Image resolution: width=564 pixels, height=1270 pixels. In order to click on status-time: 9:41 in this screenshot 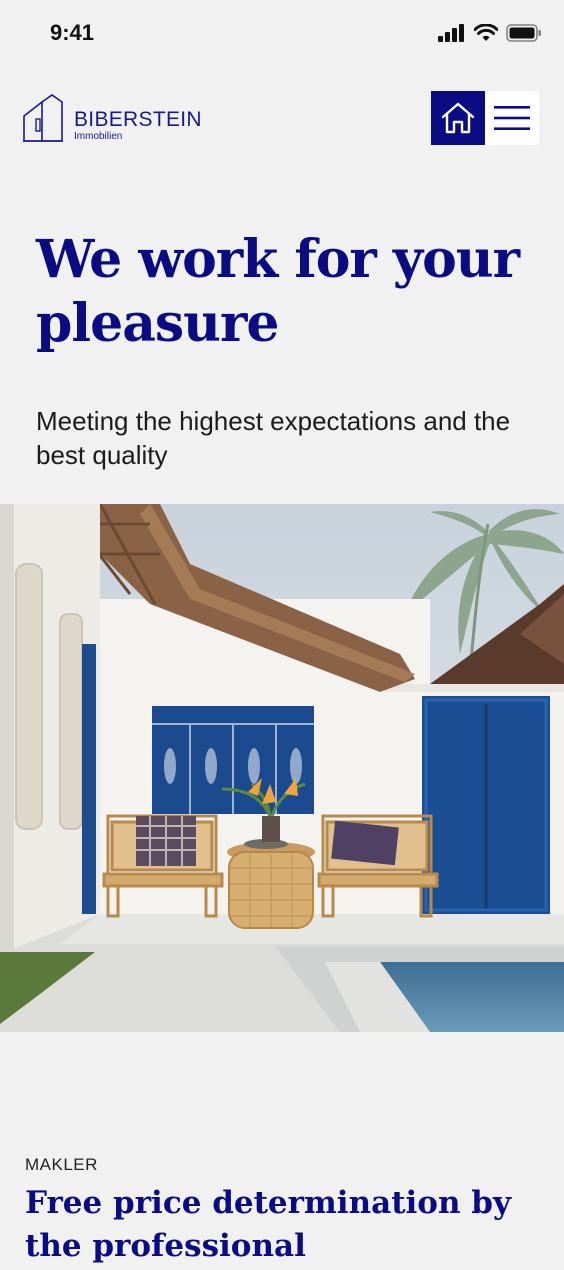, I will do `click(72, 32)`.